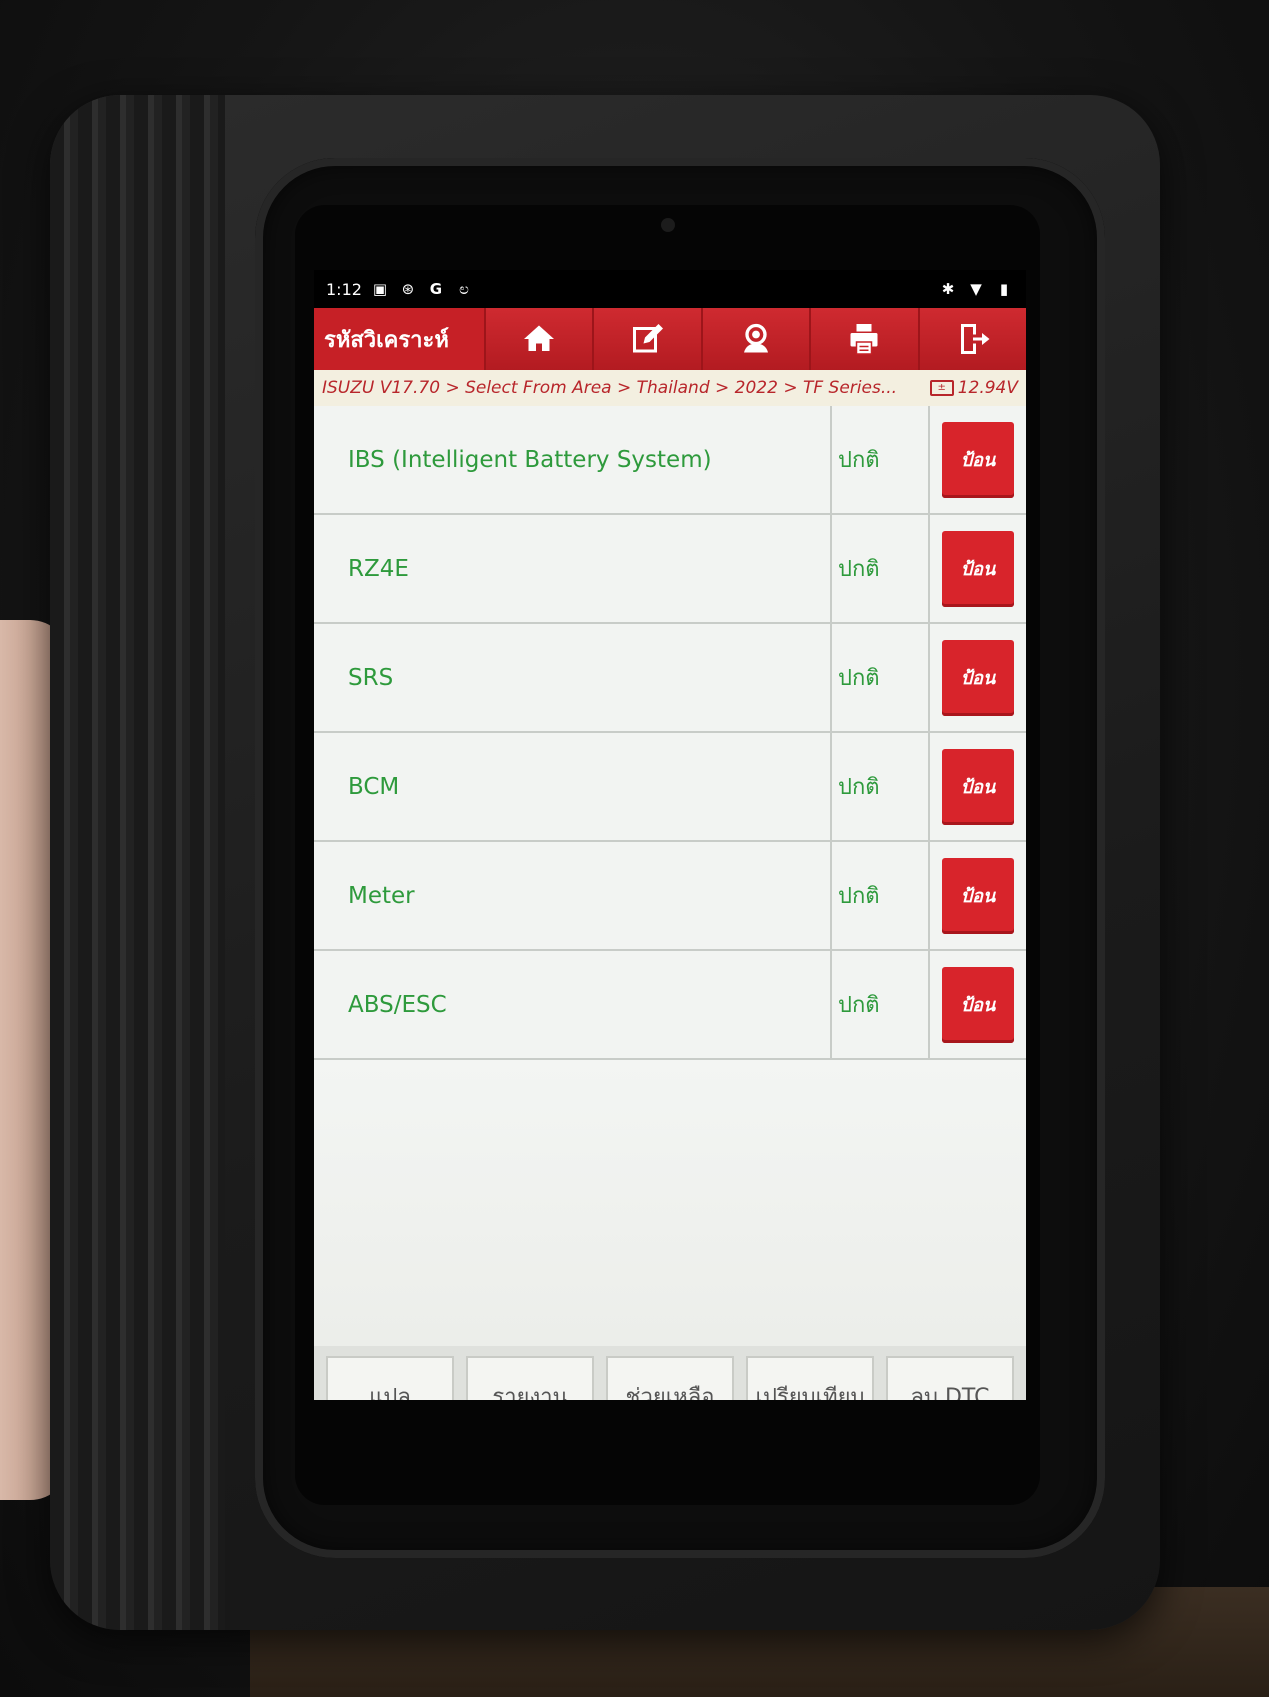  I want to click on status-right: ✱ ▼ ▮, so click(976, 289).